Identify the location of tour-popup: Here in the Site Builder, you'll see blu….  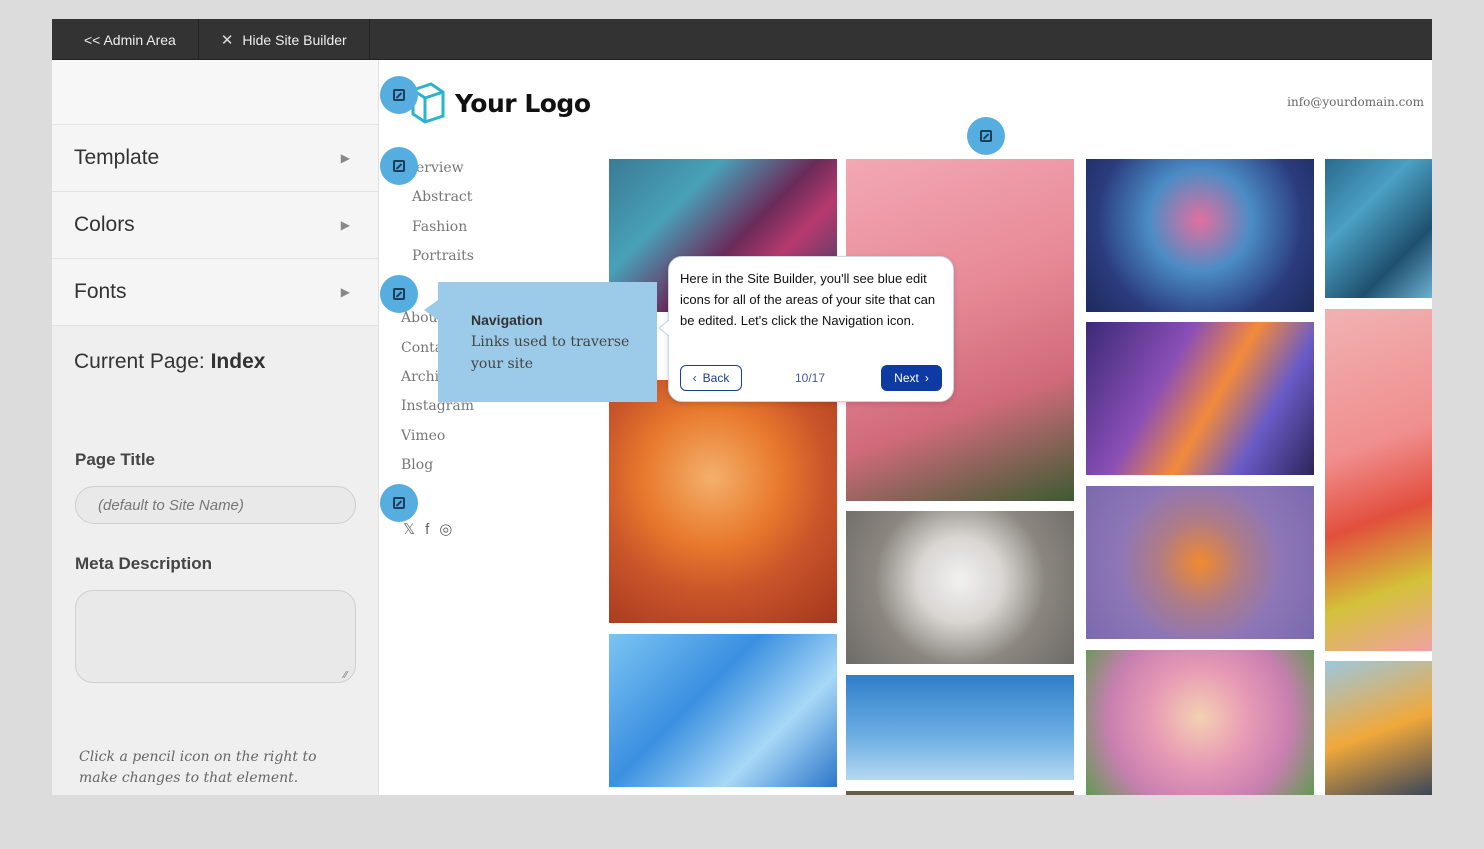
(806, 329).